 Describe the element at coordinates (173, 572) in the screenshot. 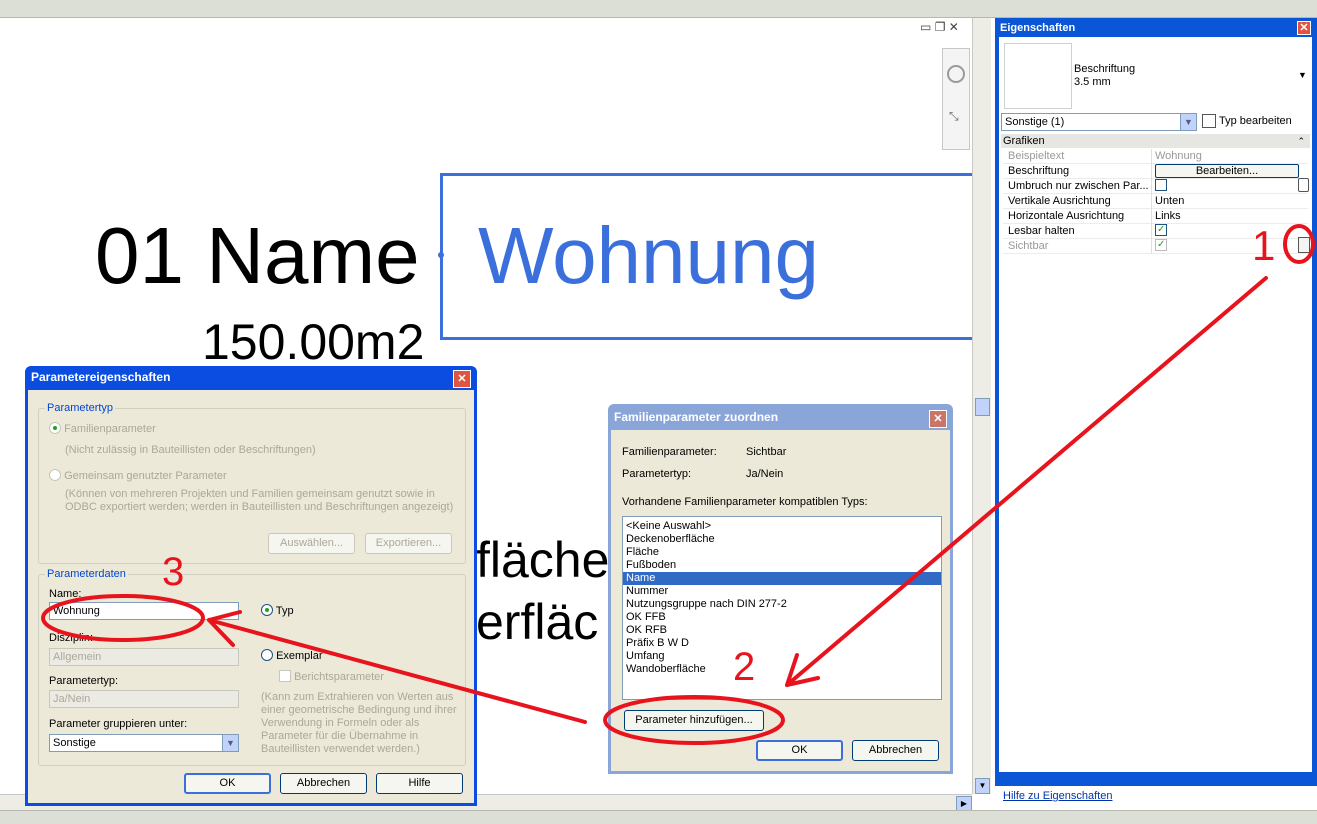

I see `annotation-number-3: 3` at that location.